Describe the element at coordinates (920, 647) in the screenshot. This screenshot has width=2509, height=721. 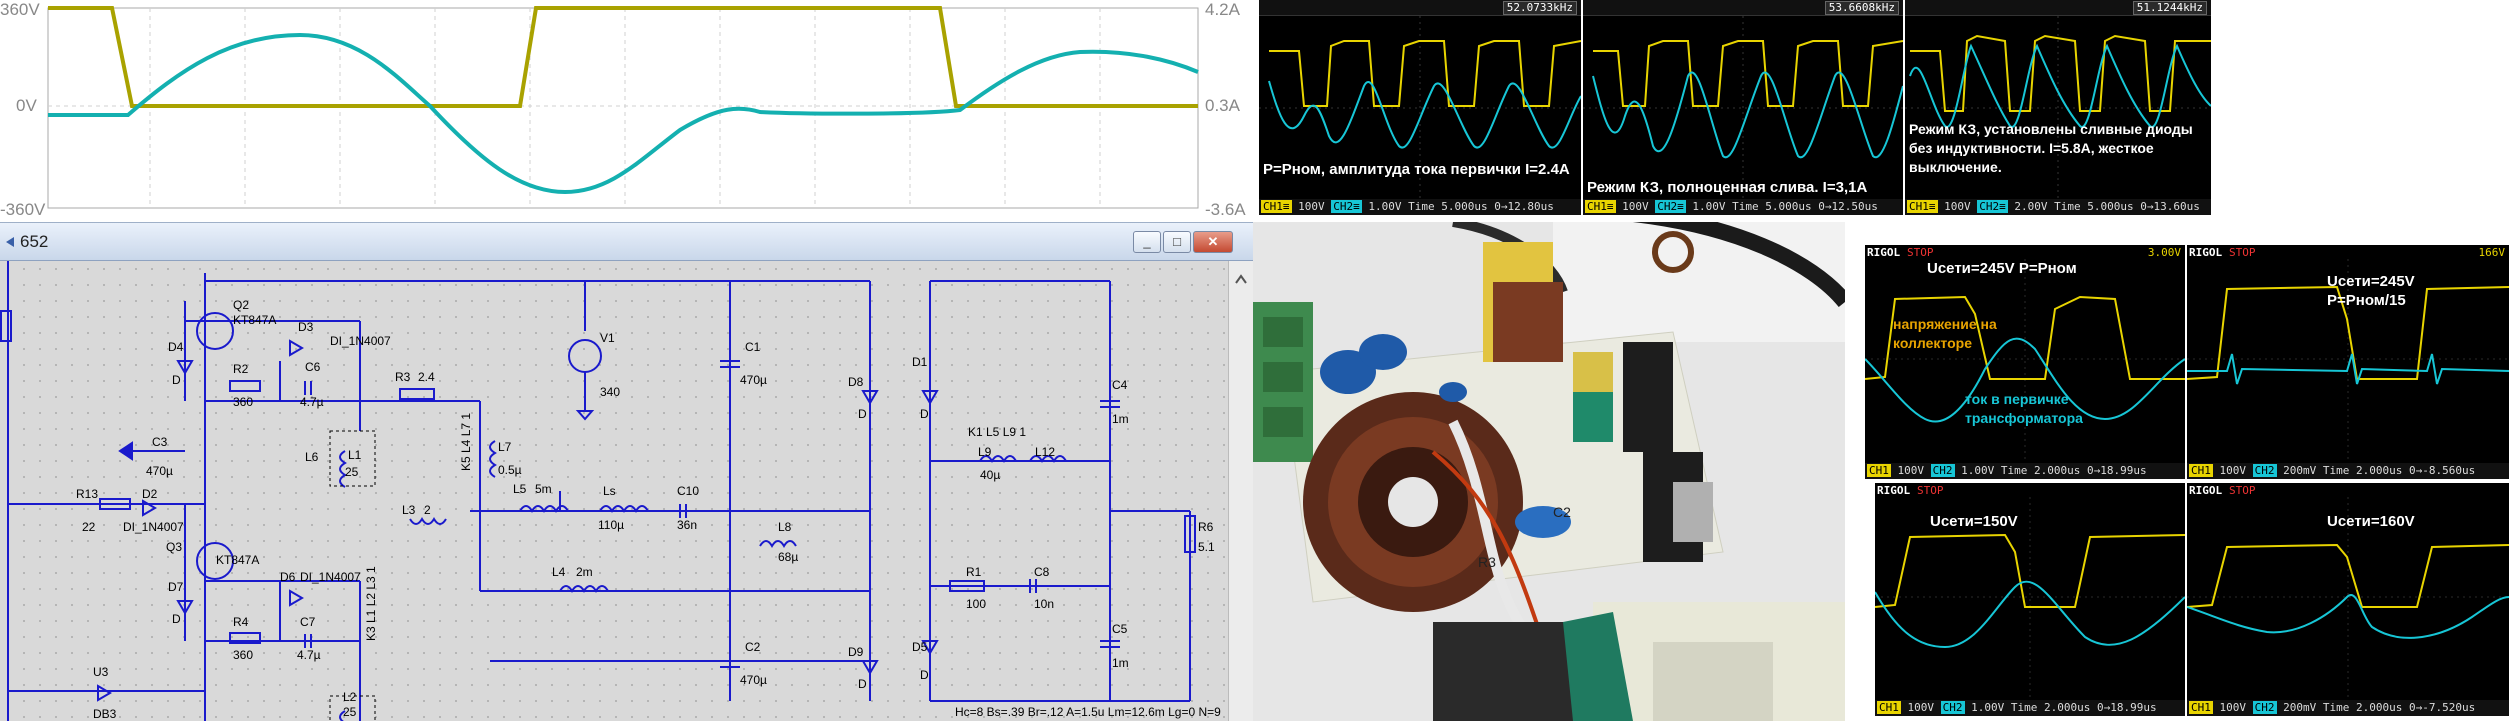
I see `d5-label: D5` at that location.